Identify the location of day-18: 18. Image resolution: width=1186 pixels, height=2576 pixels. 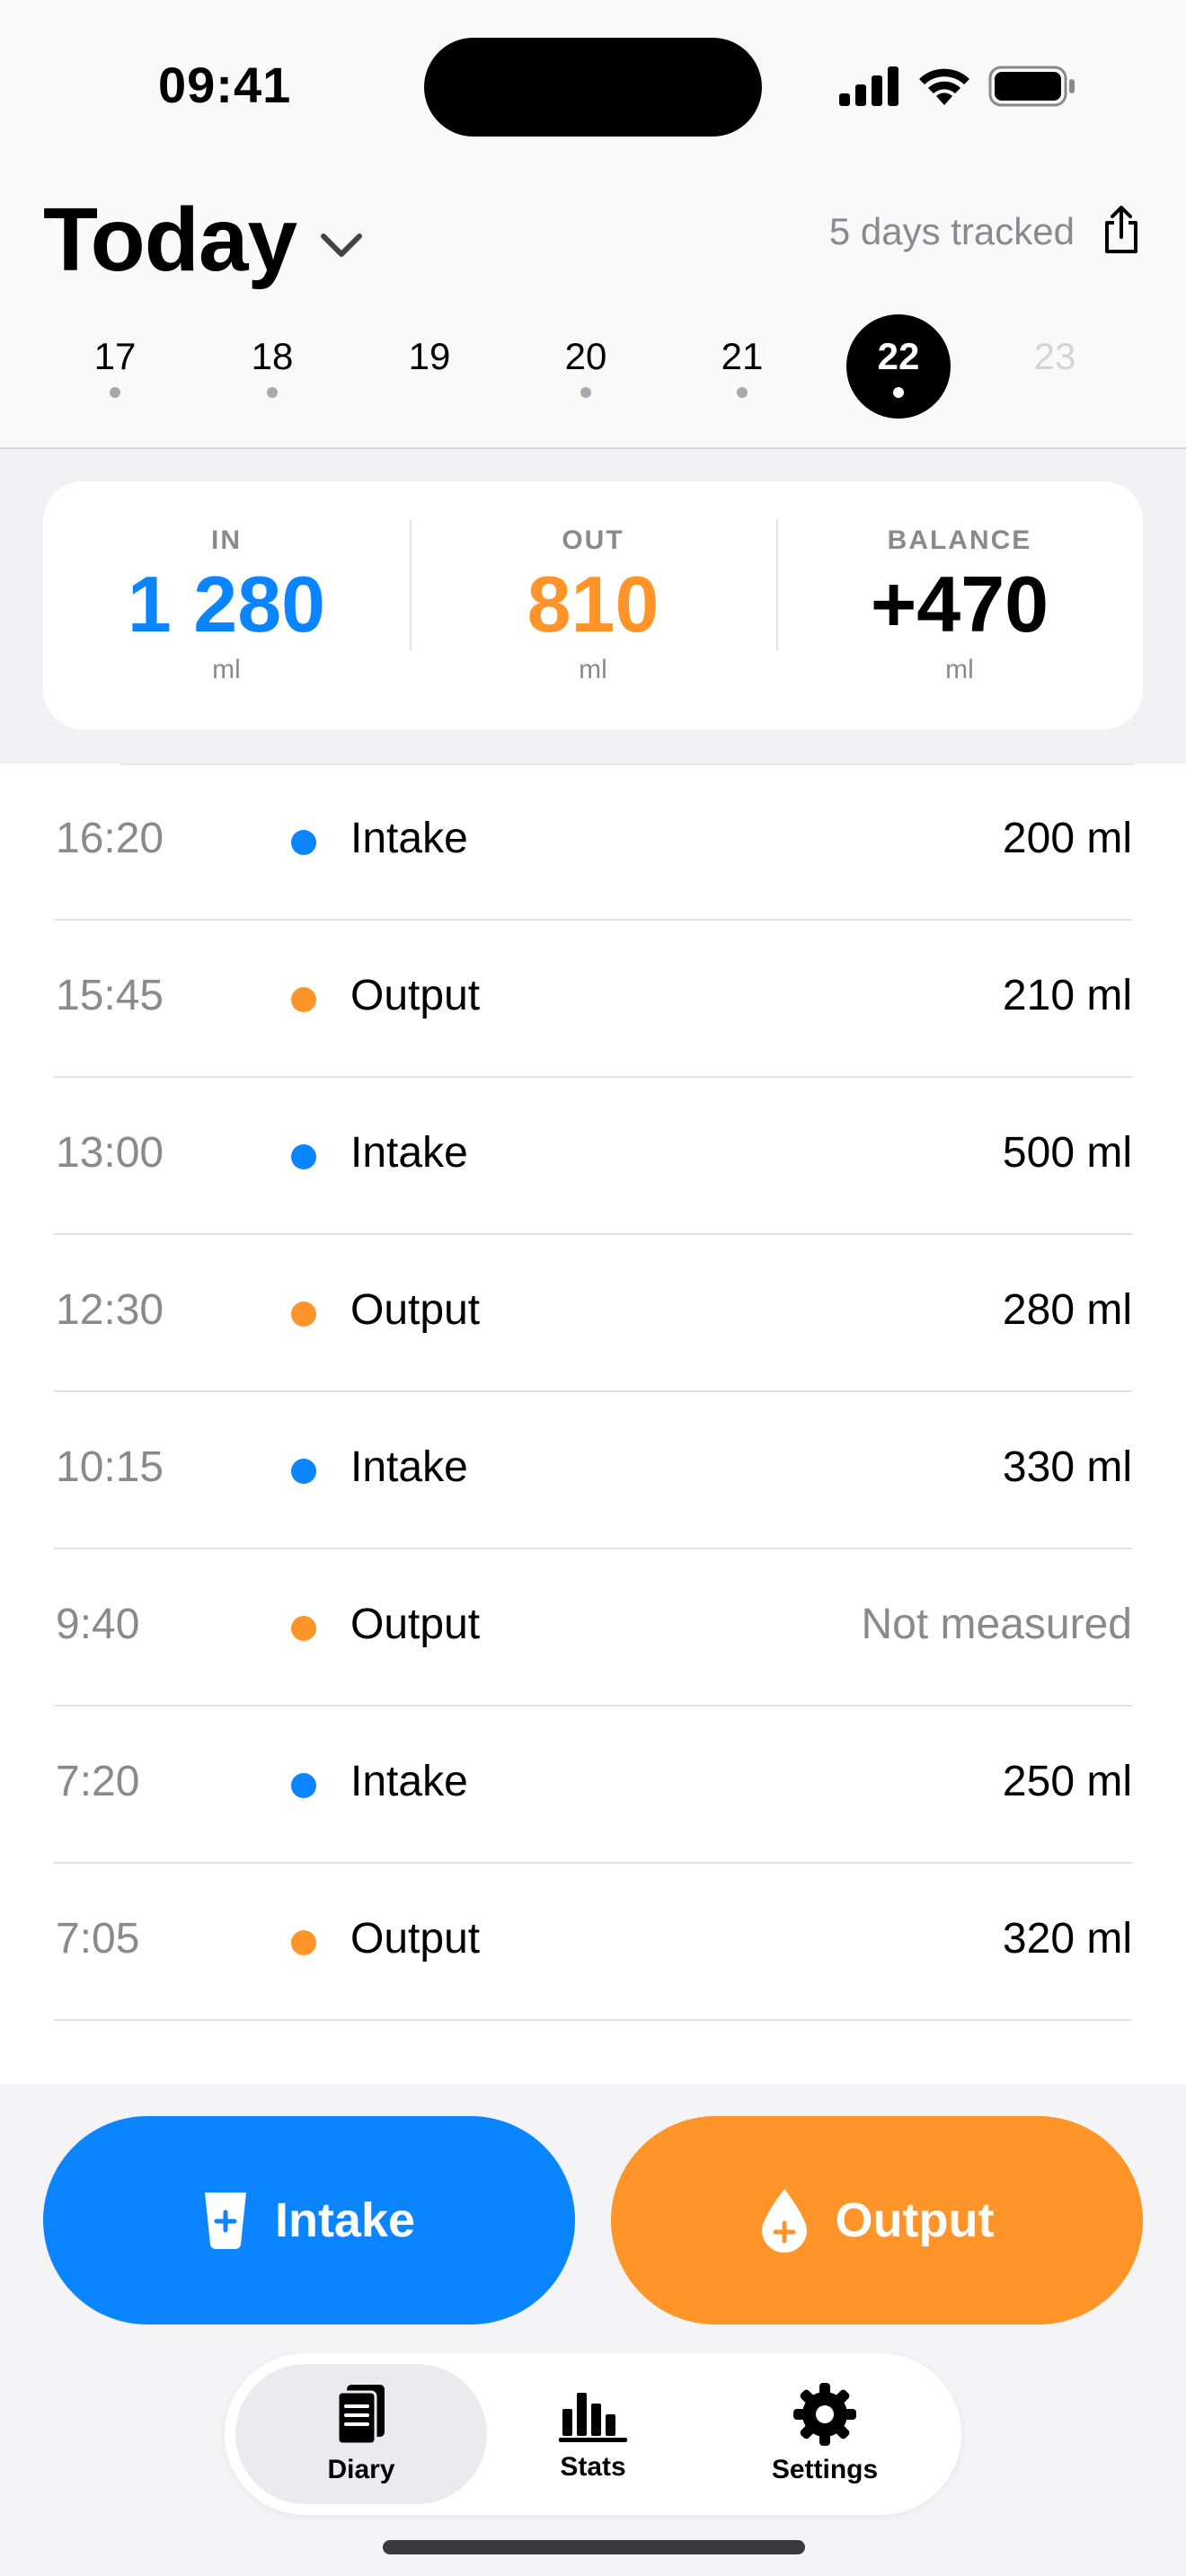
(272, 366).